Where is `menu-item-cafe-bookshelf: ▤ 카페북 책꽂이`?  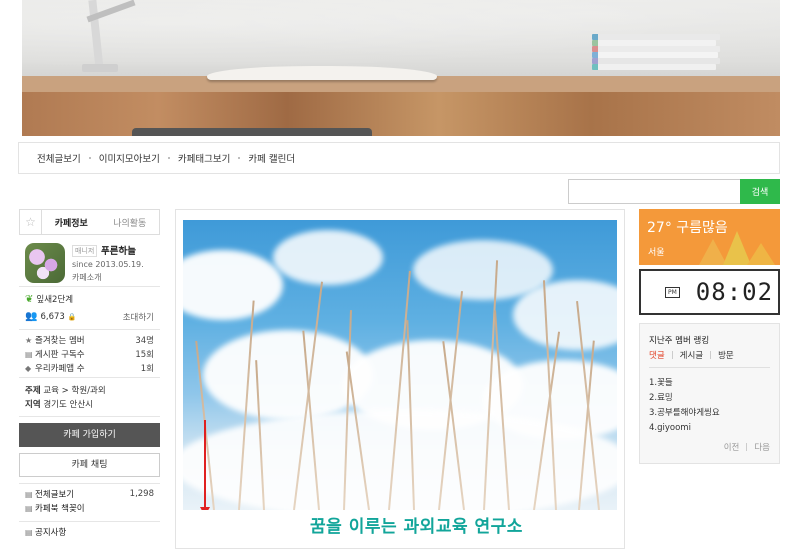
menu-item-cafe-bookshelf: ▤ 카페북 책꽂이 is located at coordinates (89, 508).